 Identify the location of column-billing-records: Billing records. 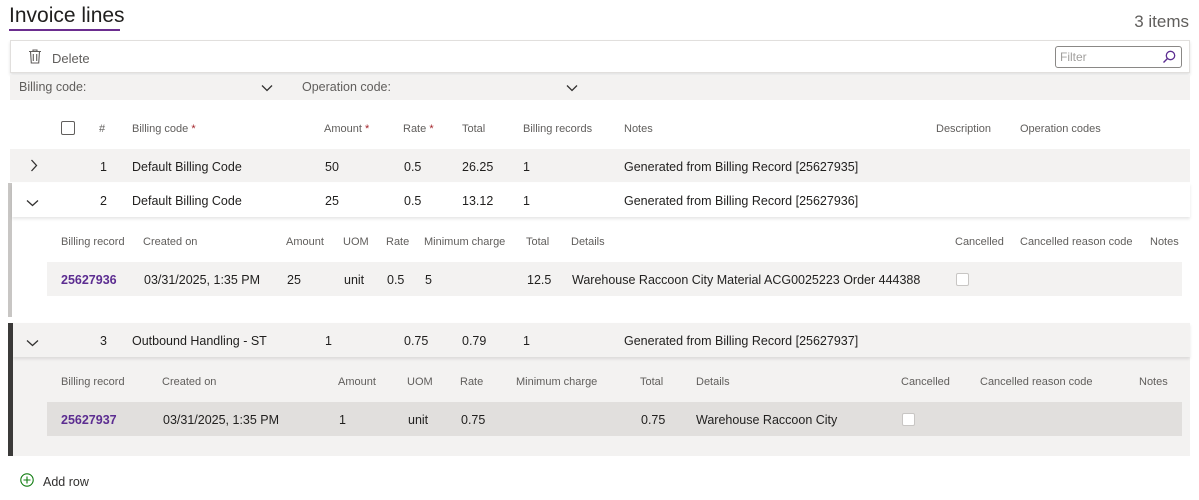
(557, 129).